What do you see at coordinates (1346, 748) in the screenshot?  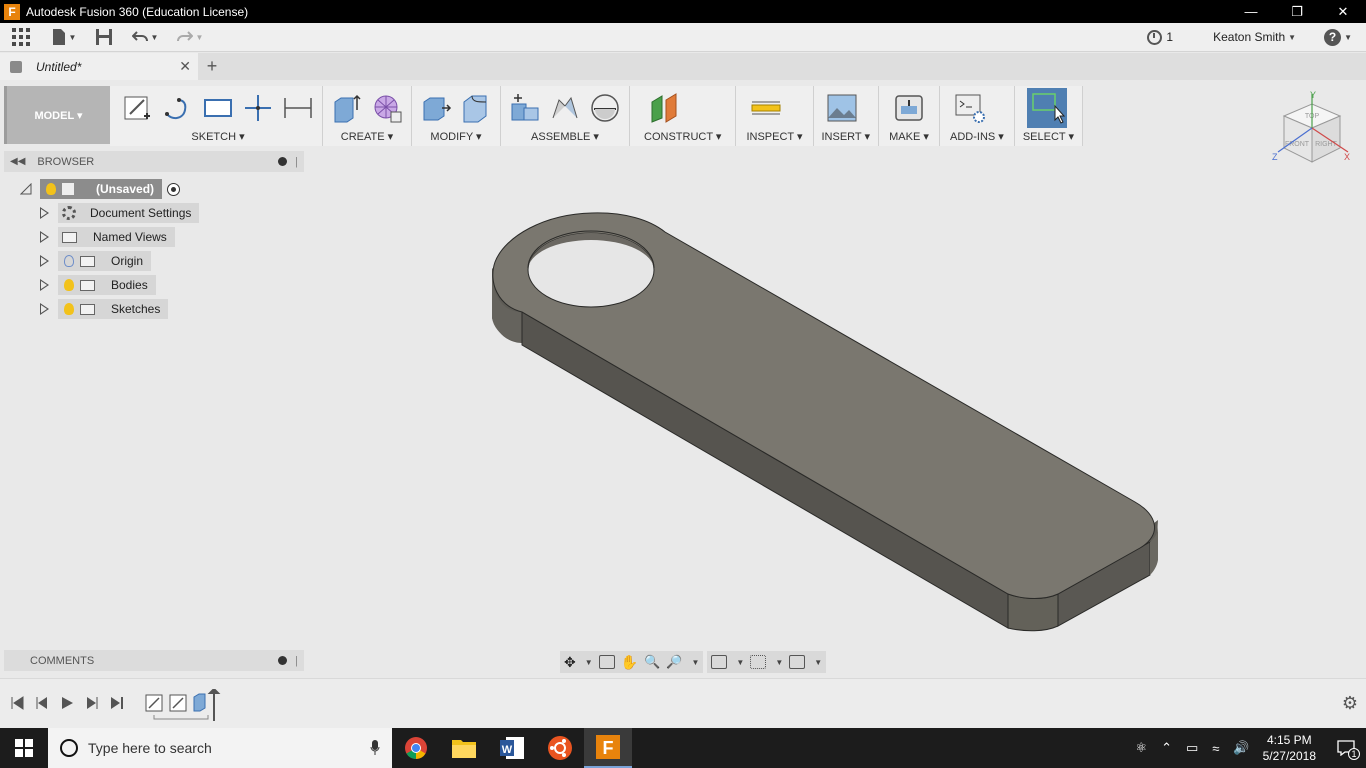 I see `action-center-icon: 1` at bounding box center [1346, 748].